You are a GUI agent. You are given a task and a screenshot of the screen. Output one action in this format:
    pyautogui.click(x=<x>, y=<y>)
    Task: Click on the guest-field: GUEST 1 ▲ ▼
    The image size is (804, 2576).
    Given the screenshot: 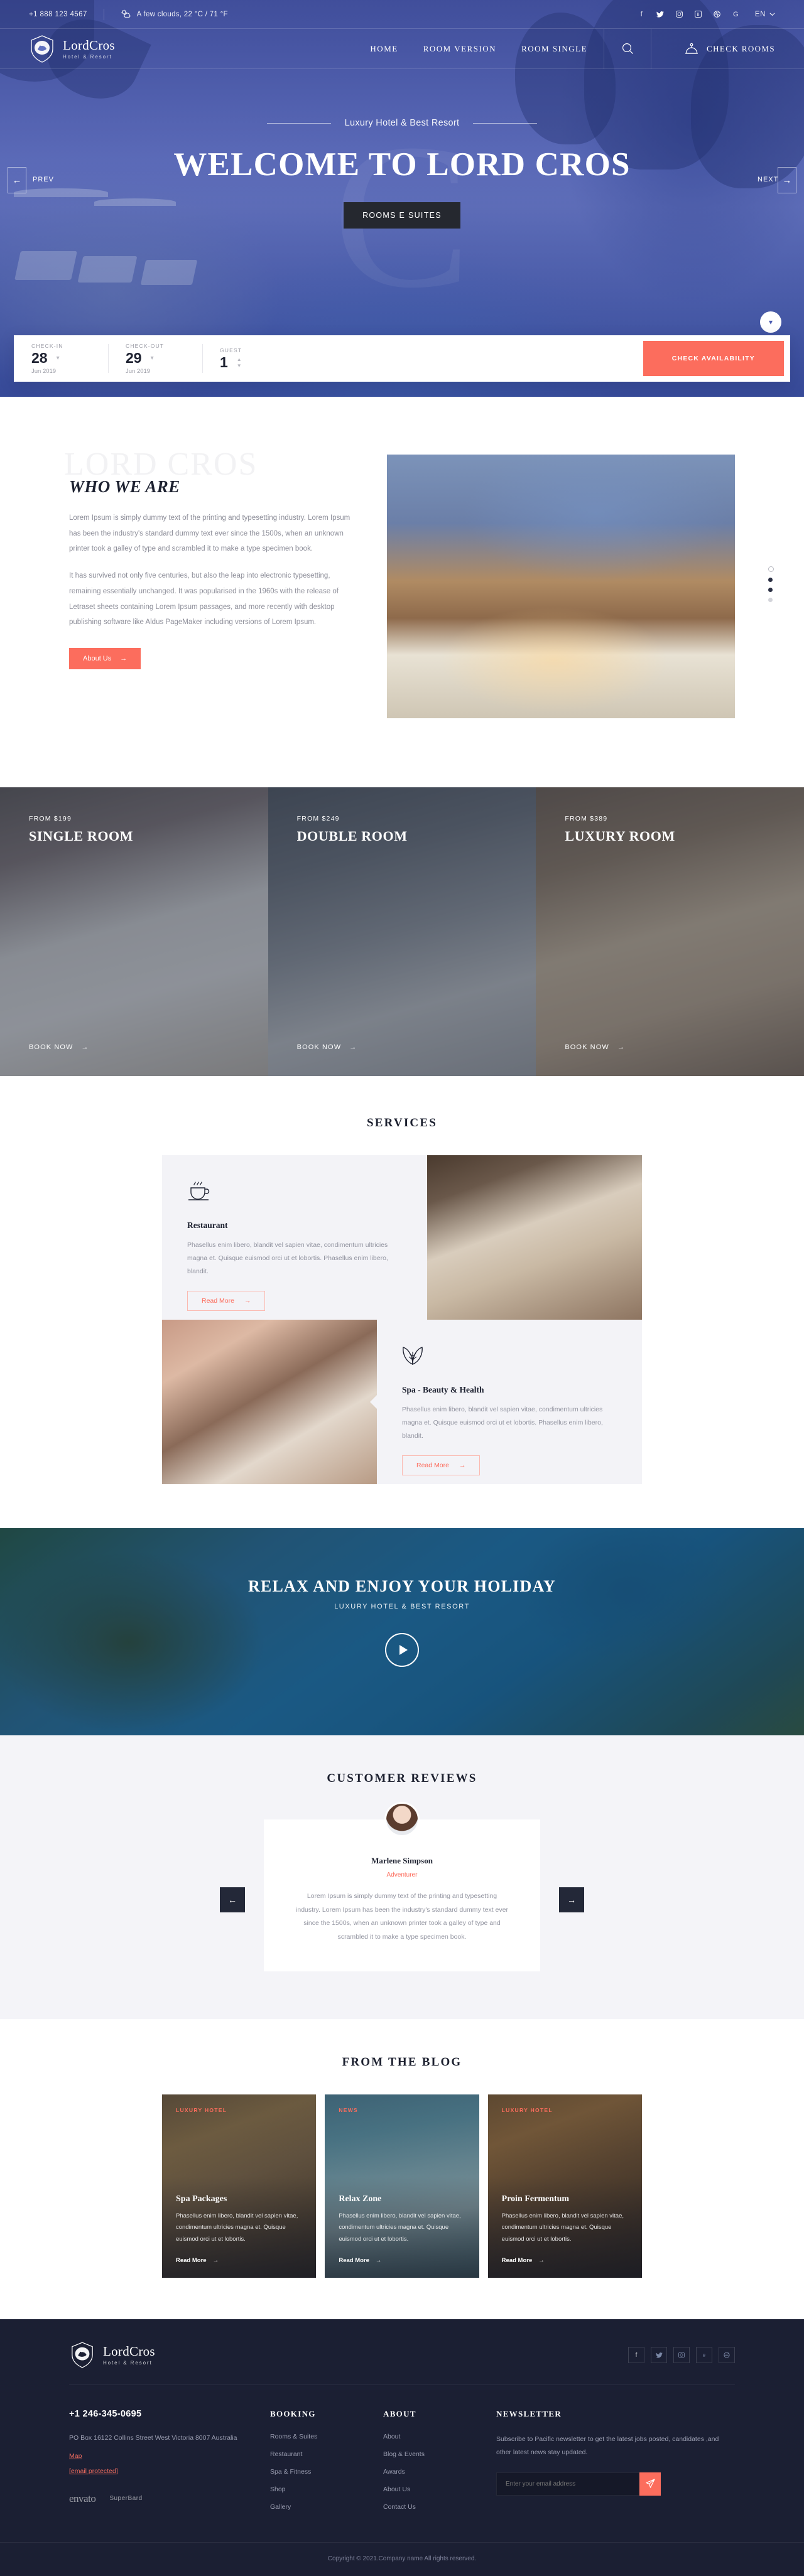 What is the action you would take?
    pyautogui.click(x=249, y=359)
    